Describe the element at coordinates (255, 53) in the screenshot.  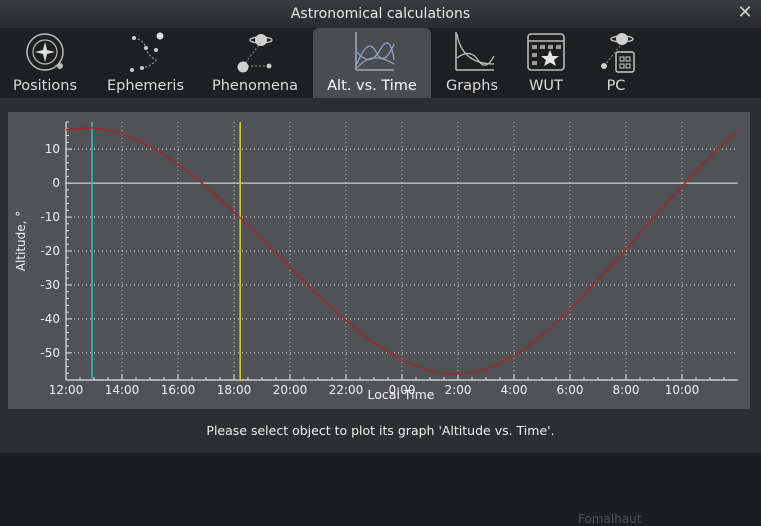
I see `phenomena-icon` at that location.